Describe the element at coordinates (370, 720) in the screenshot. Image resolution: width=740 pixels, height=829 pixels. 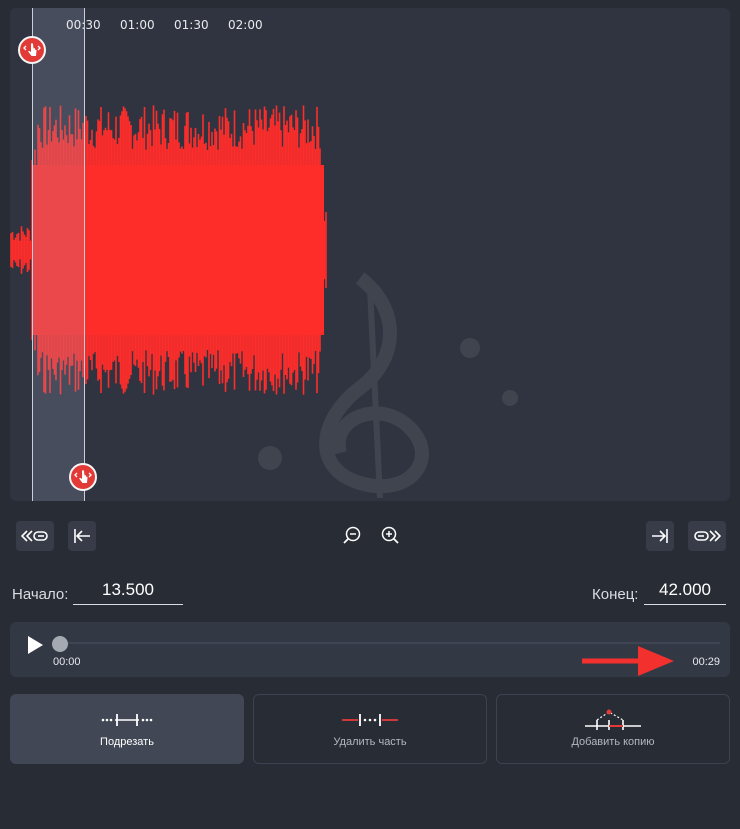
I see `delete-part-icon` at that location.